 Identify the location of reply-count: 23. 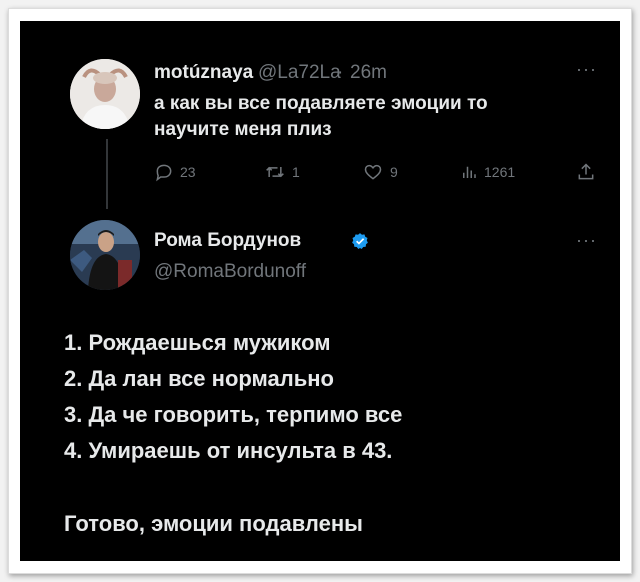
(188, 172).